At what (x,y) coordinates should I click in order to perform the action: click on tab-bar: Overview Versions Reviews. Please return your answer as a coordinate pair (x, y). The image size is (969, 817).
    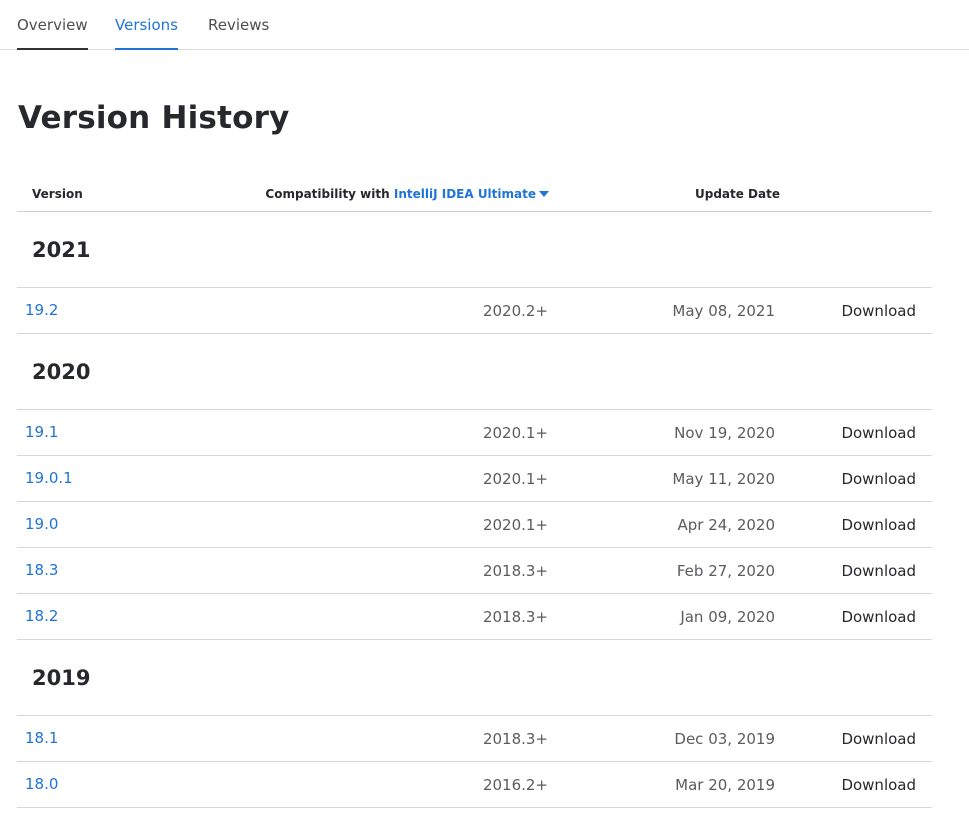
    Looking at the image, I should click on (484, 25).